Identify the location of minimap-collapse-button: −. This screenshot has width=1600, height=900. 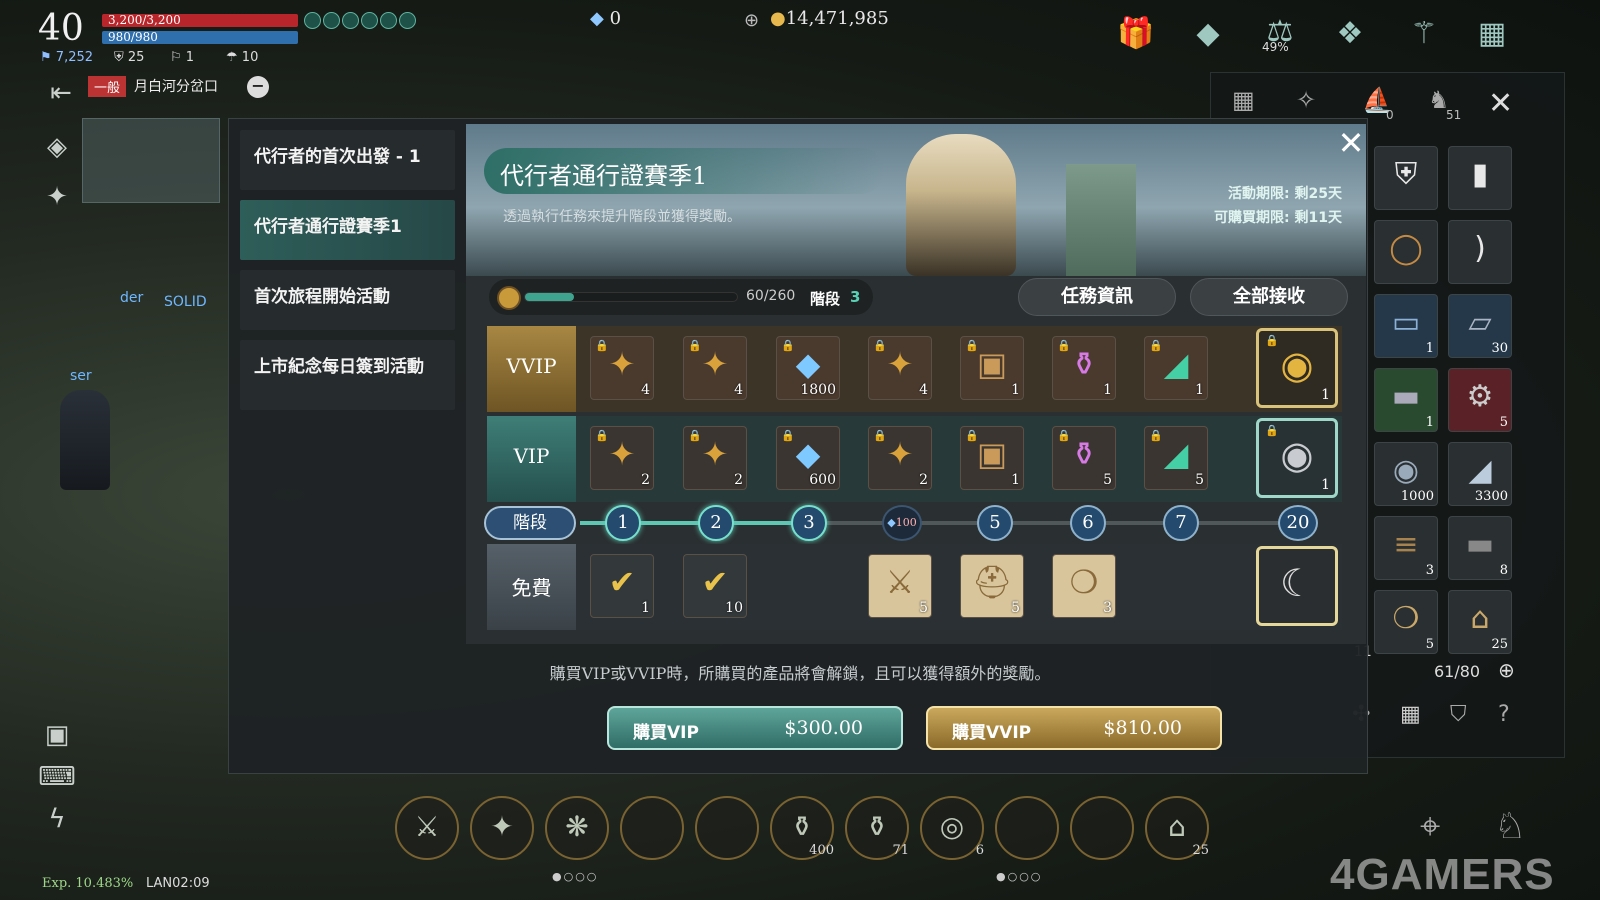
(258, 87).